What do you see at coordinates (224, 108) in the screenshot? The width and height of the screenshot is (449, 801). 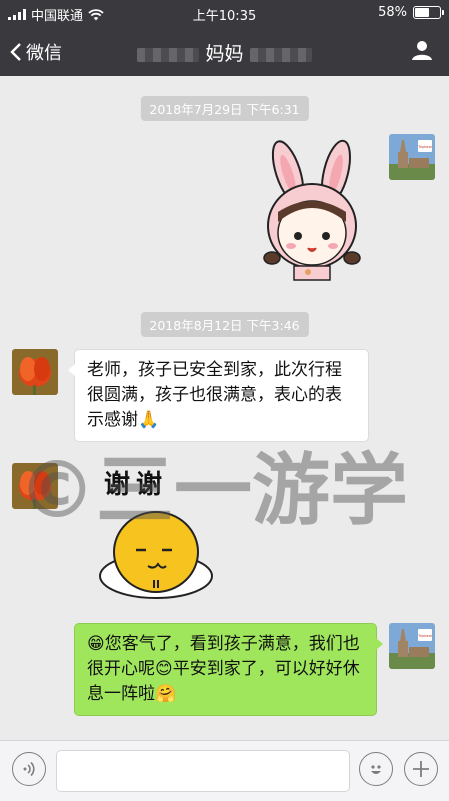 I see `timestamp: 2018年7月29日 下午6:31` at bounding box center [224, 108].